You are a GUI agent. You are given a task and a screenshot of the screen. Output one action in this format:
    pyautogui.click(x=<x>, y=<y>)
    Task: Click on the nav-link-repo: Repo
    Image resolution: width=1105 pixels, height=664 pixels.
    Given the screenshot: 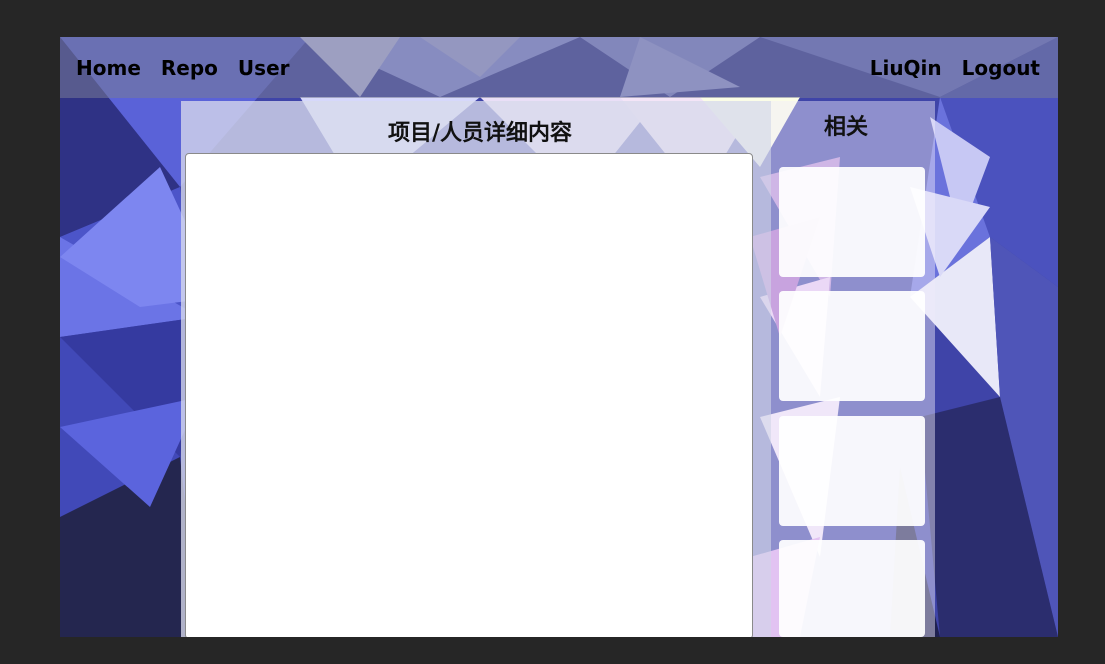 What is the action you would take?
    pyautogui.click(x=189, y=68)
    